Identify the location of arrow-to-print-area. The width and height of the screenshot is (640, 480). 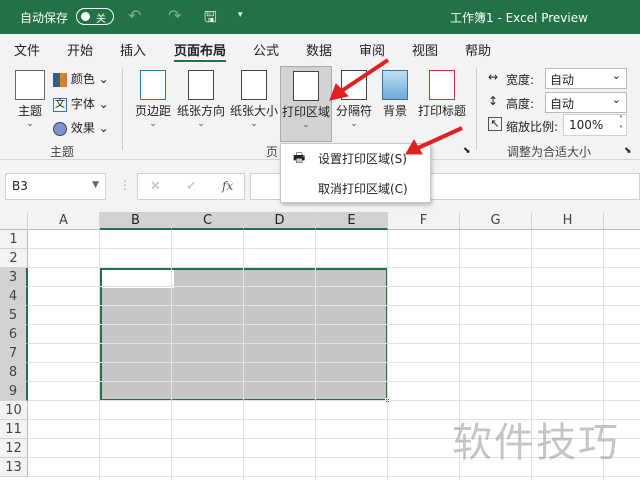
(364, 76).